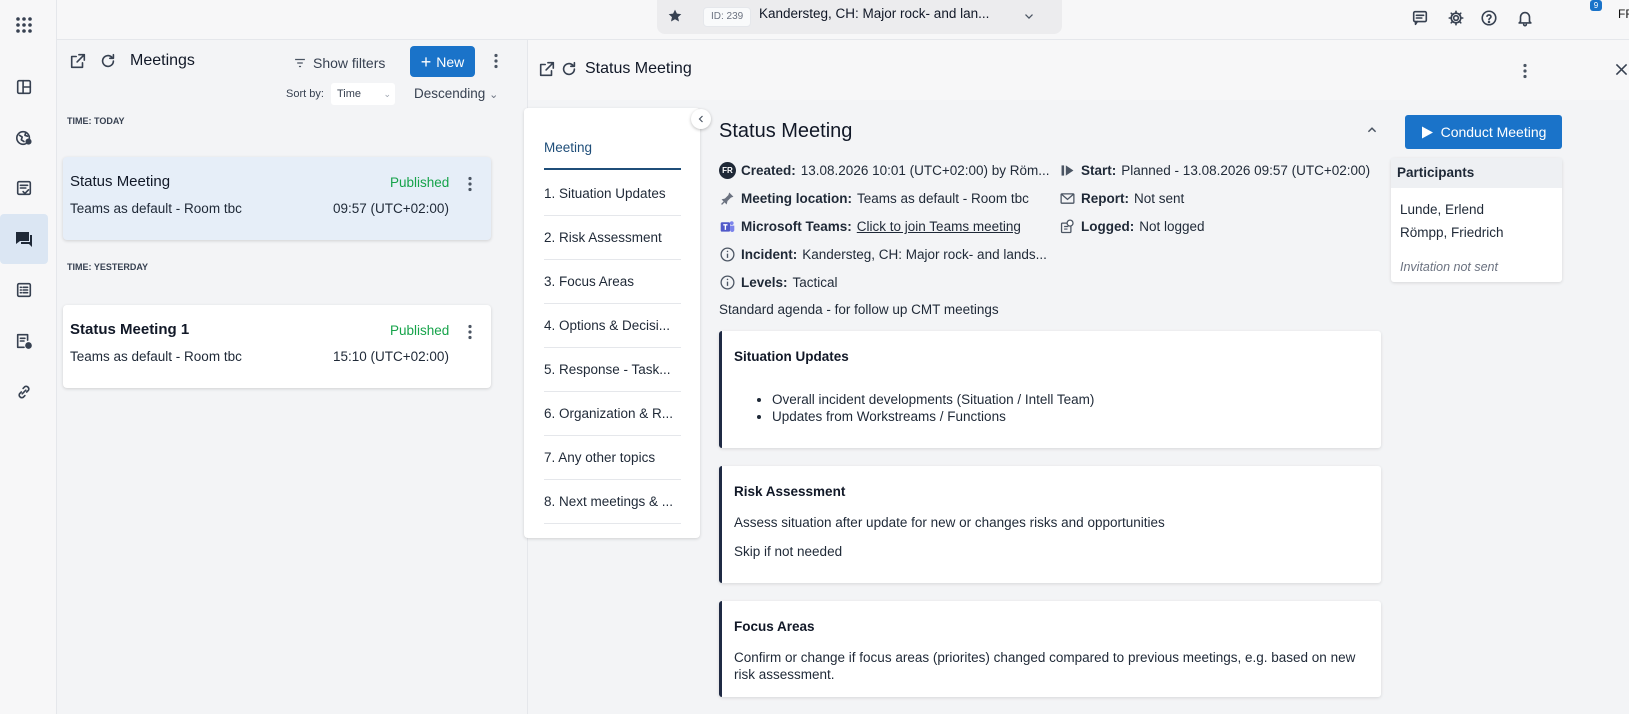  Describe the element at coordinates (391, 356) in the screenshot. I see `meeting-time: 15:10 (UTC+02:00)` at that location.